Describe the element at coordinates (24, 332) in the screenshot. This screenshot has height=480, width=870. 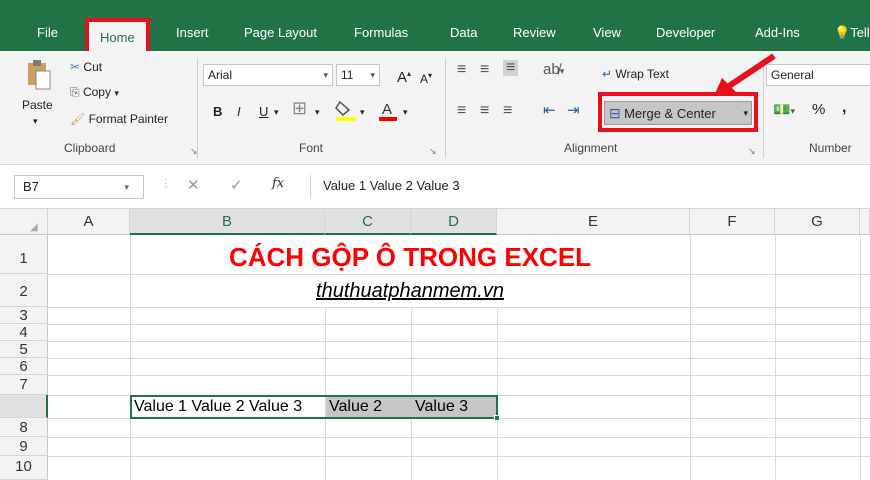
I see `row-header-4: 4` at that location.